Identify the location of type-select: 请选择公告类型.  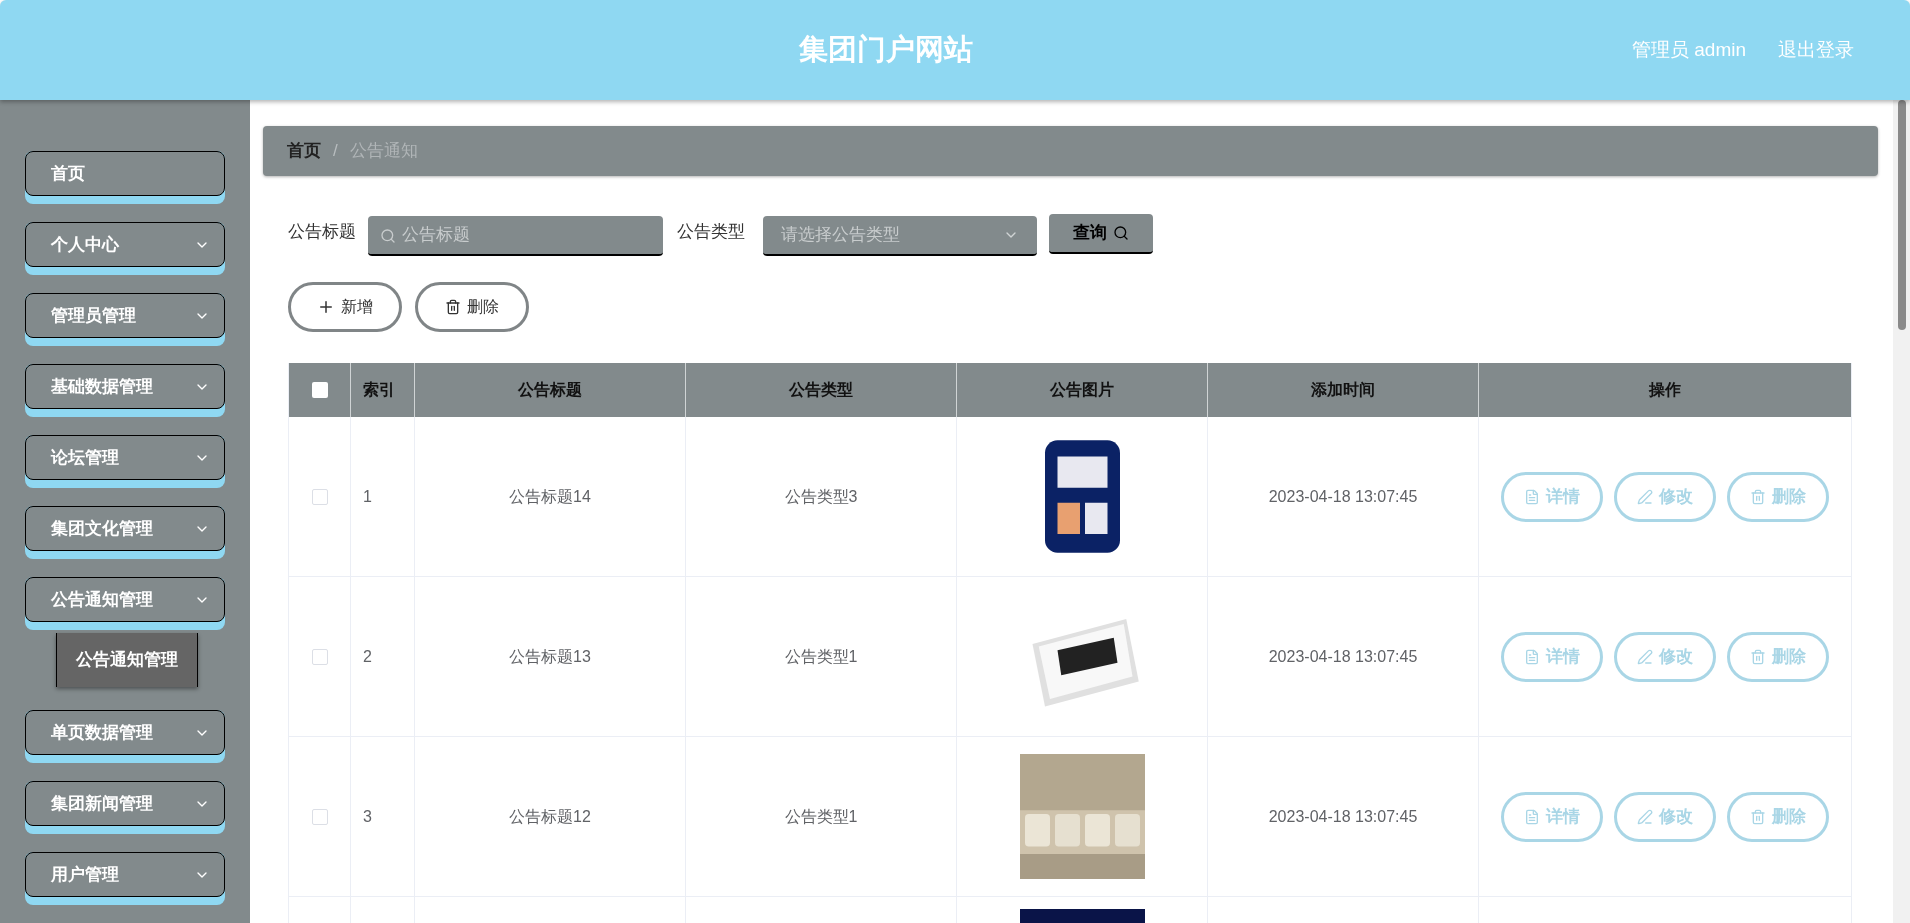
(900, 236).